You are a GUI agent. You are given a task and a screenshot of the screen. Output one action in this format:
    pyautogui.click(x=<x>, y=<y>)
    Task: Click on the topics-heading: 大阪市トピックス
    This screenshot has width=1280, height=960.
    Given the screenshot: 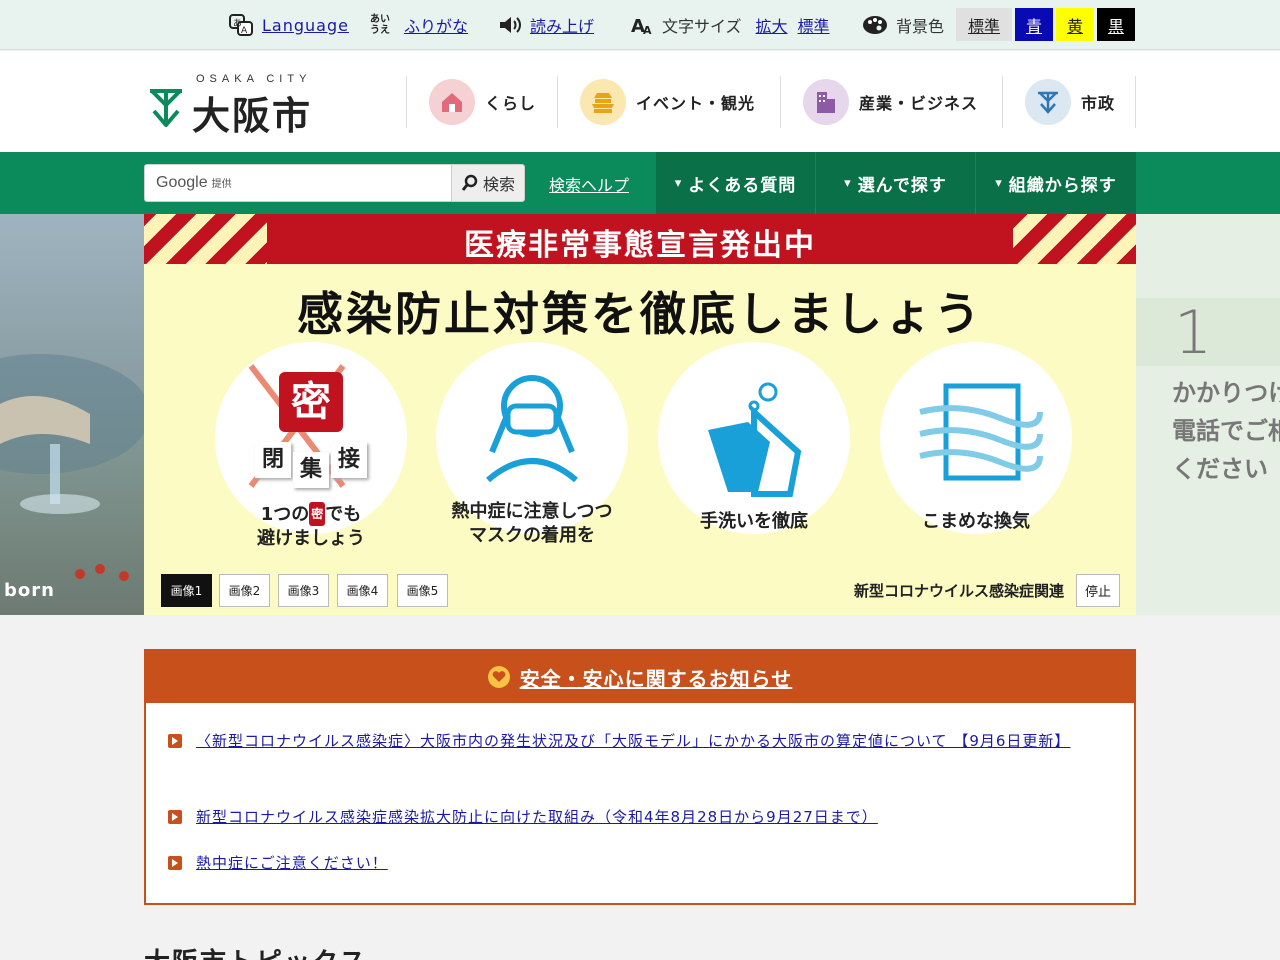 What is the action you would take?
    pyautogui.click(x=255, y=951)
    